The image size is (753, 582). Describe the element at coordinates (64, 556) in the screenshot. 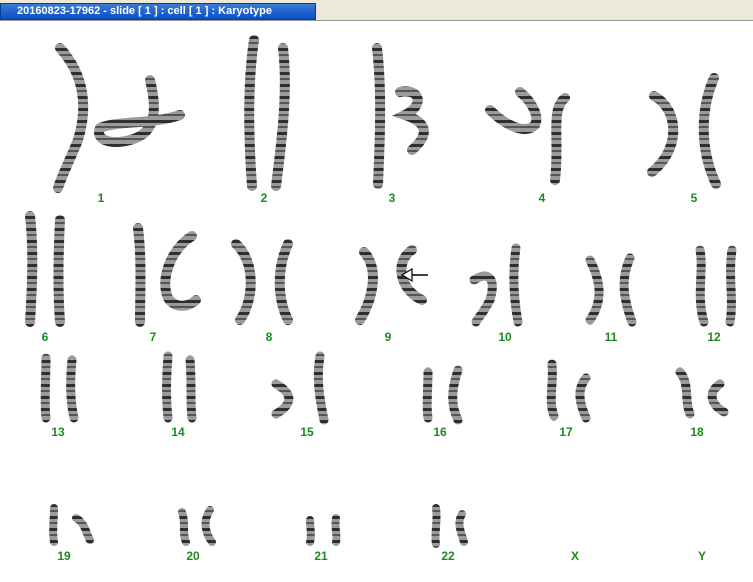

I see `chromosome-label-19: 19` at that location.